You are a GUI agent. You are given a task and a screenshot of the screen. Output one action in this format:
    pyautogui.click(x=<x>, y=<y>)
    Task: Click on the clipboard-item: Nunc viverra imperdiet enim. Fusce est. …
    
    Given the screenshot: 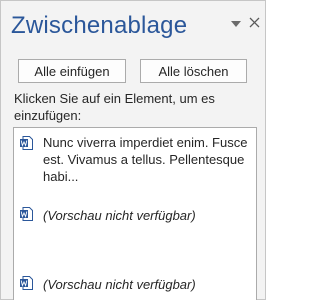 What is the action you would take?
    pyautogui.click(x=135, y=159)
    